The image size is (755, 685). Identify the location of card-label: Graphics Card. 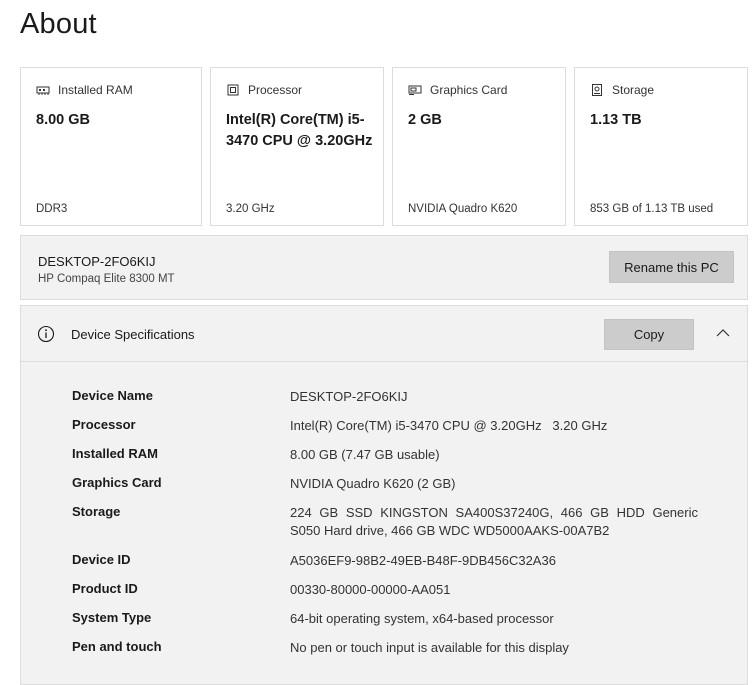
(469, 90).